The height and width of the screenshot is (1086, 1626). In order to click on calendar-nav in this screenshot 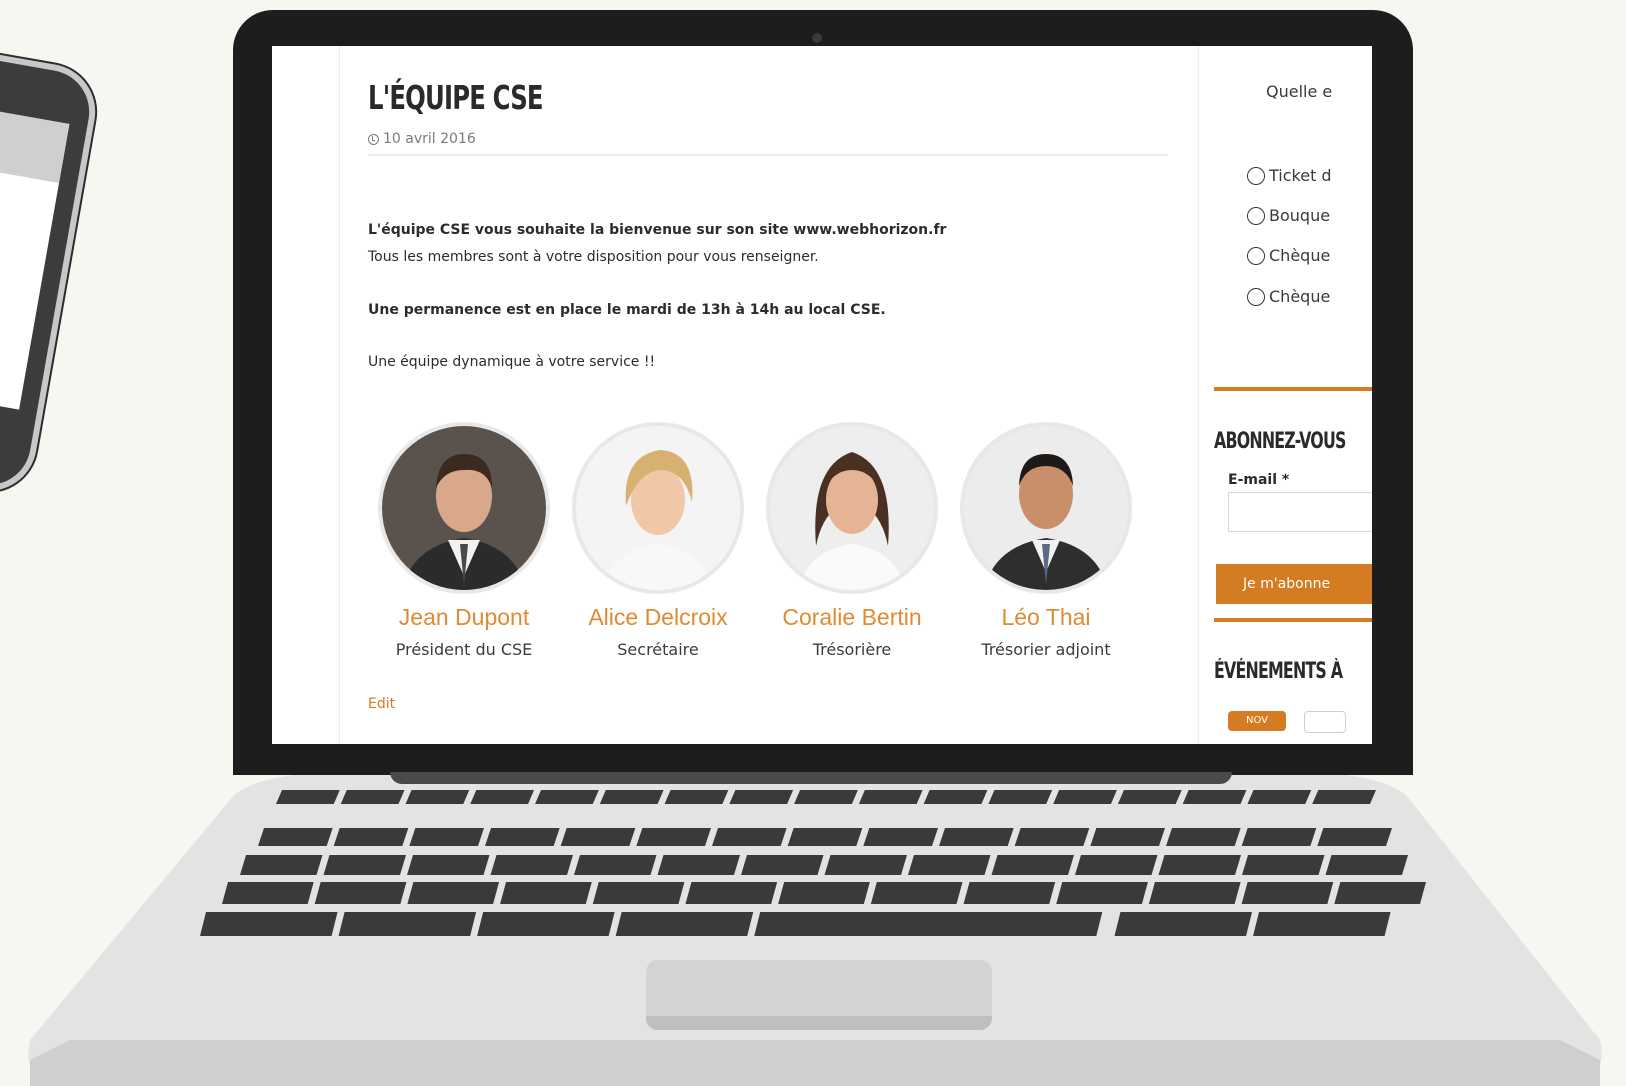, I will do `click(1325, 722)`.